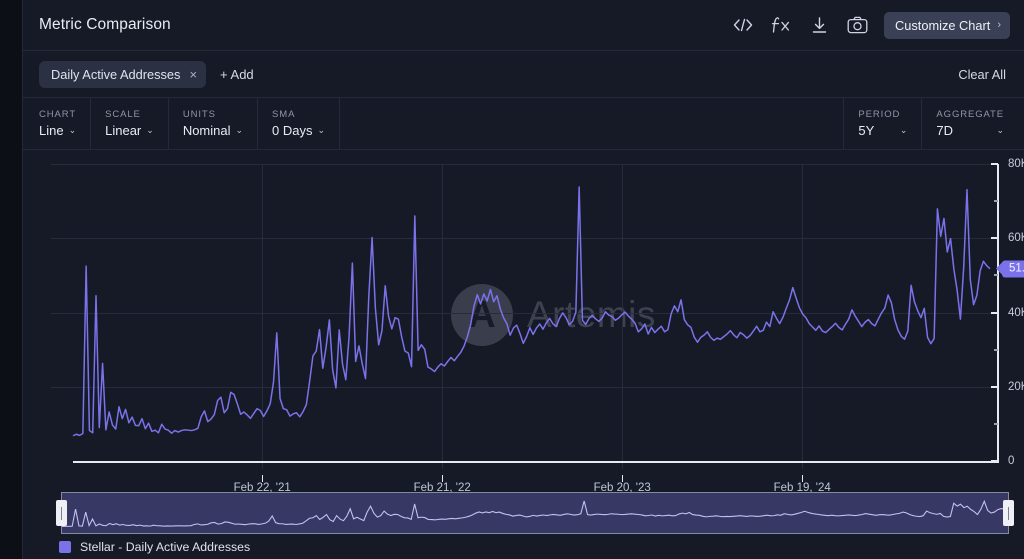 The height and width of the screenshot is (559, 1024). I want to click on scale-dropdown: SCALE Linear ⌄, so click(130, 123).